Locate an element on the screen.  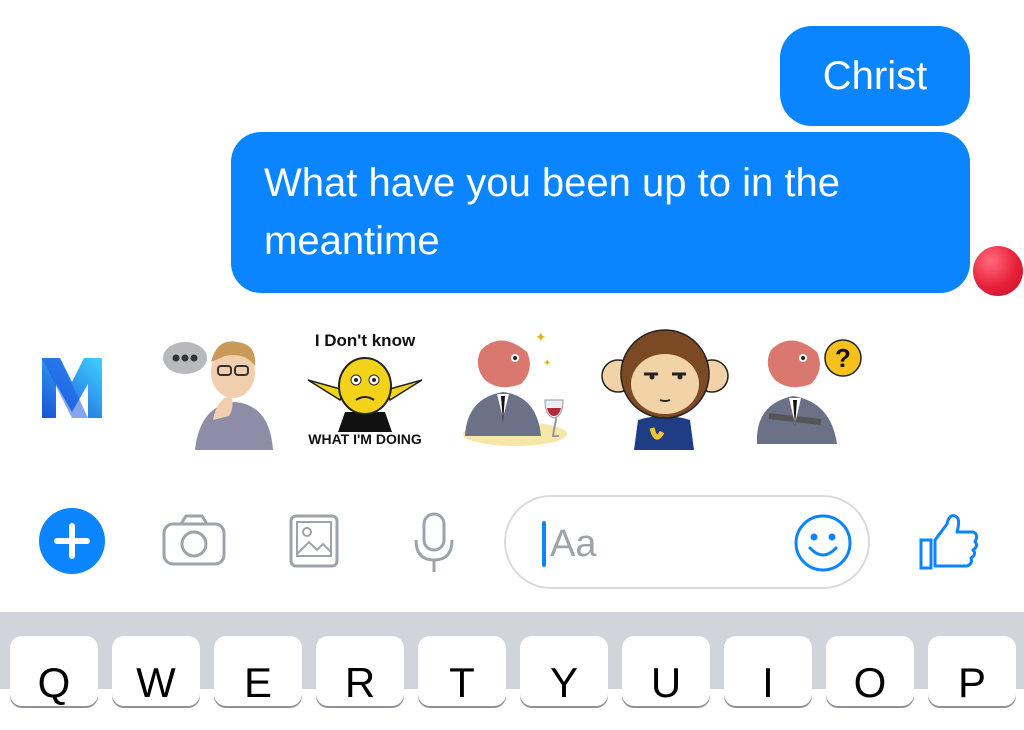
fish-head-wine-sticker: ✦ ✦ is located at coordinates (520, 385).